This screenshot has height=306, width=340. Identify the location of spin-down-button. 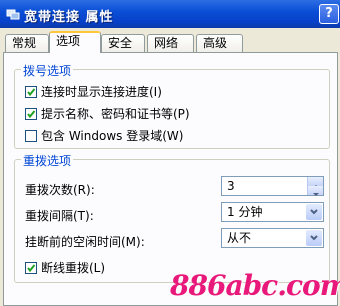
(315, 191).